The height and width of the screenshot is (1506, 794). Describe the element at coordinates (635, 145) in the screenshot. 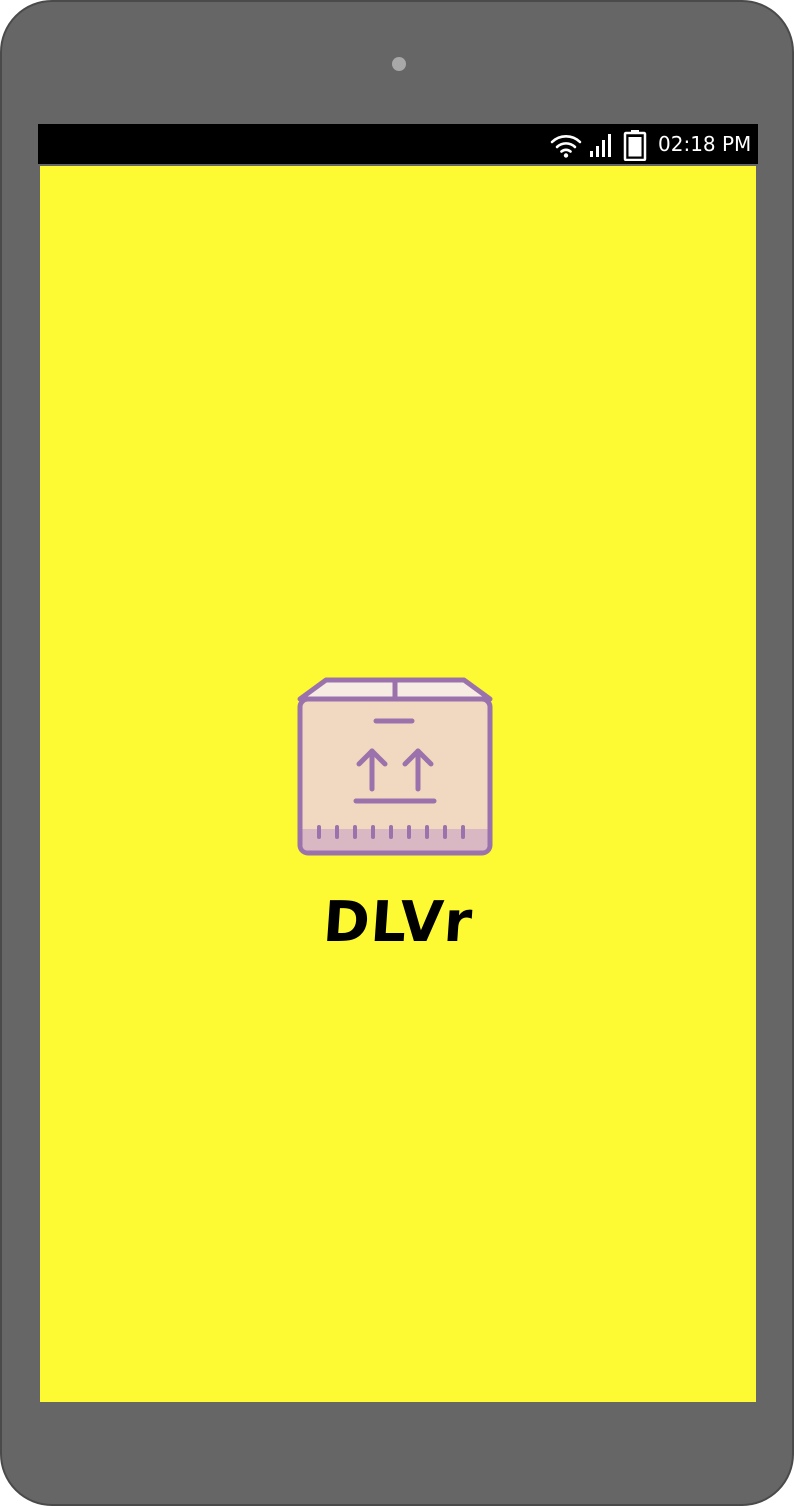

I see `battery-icon` at that location.